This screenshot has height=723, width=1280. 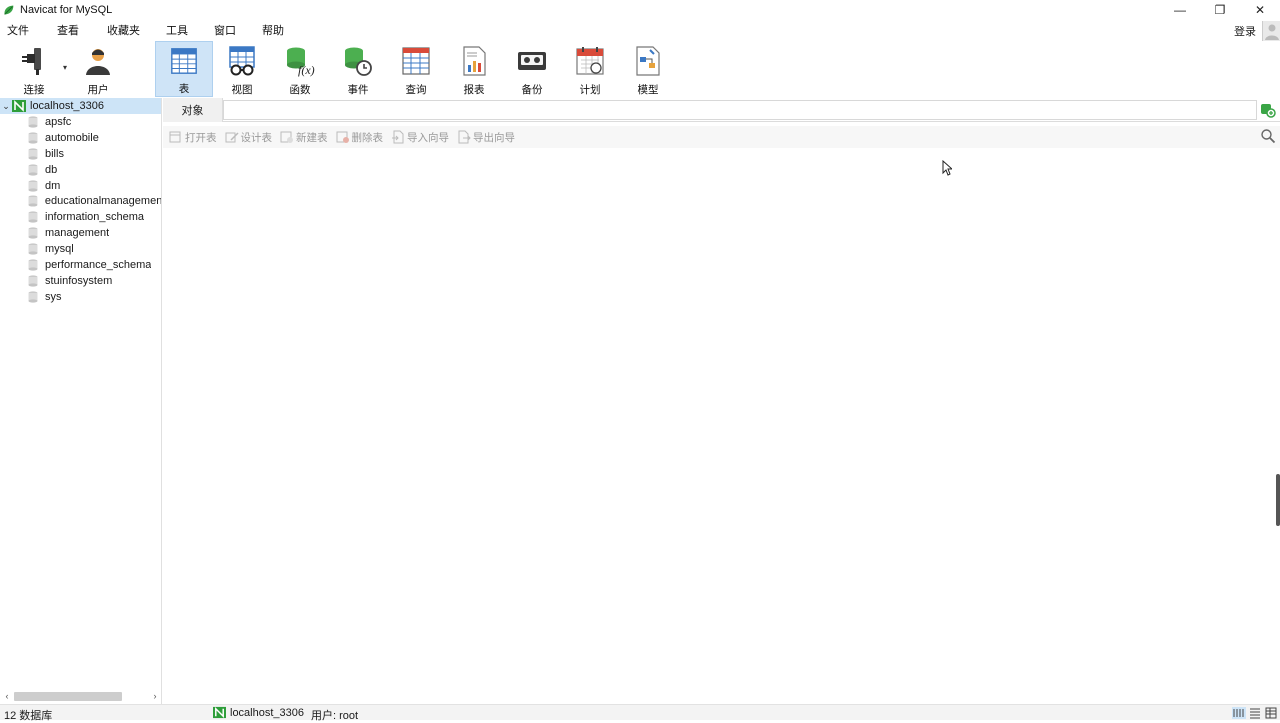 I want to click on toolbar-query-button: 查询, so click(x=416, y=69).